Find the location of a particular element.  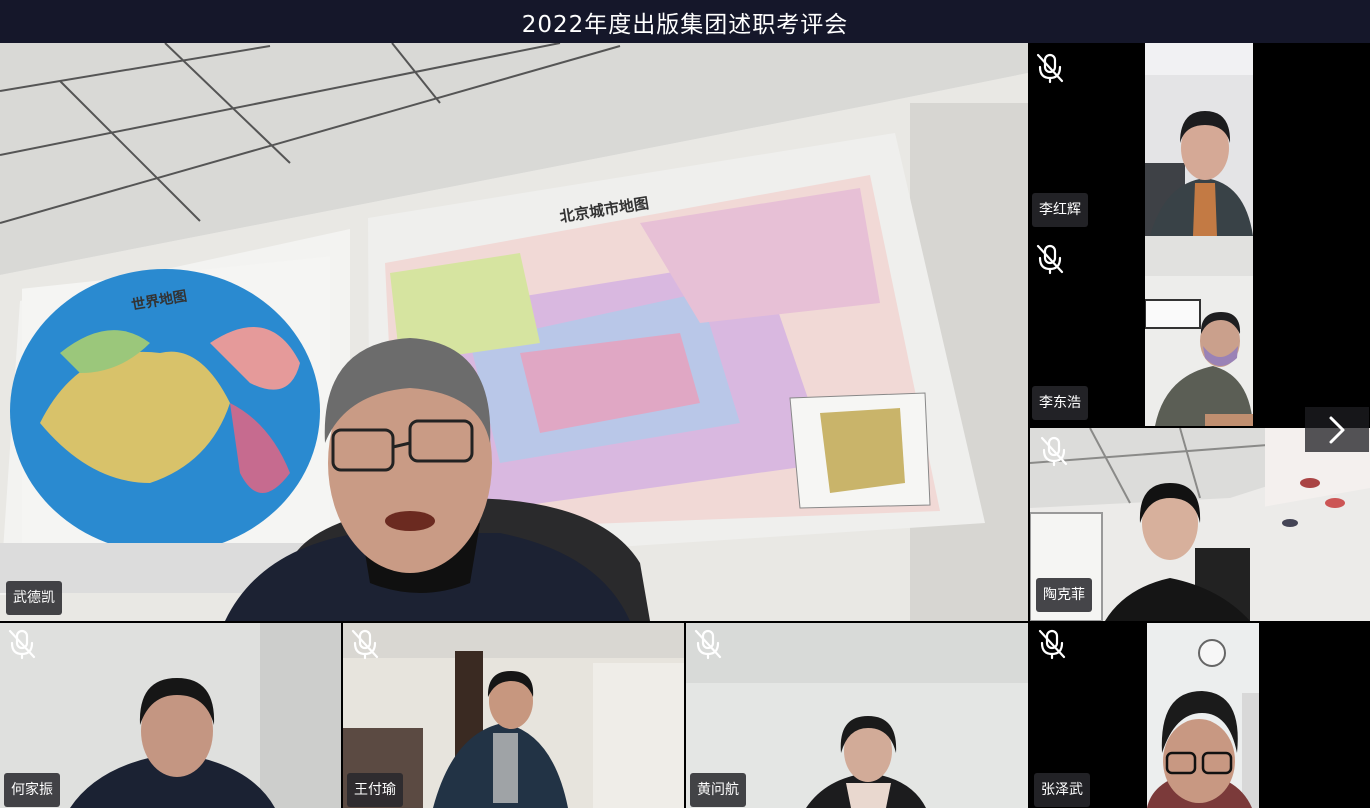

participant-name-tag: 李红辉 is located at coordinates (1060, 210).